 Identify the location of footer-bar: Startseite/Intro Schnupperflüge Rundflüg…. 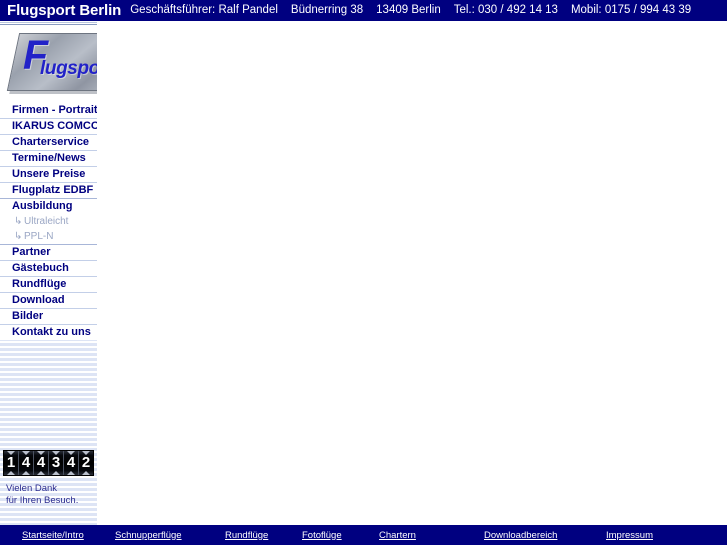
(363, 535).